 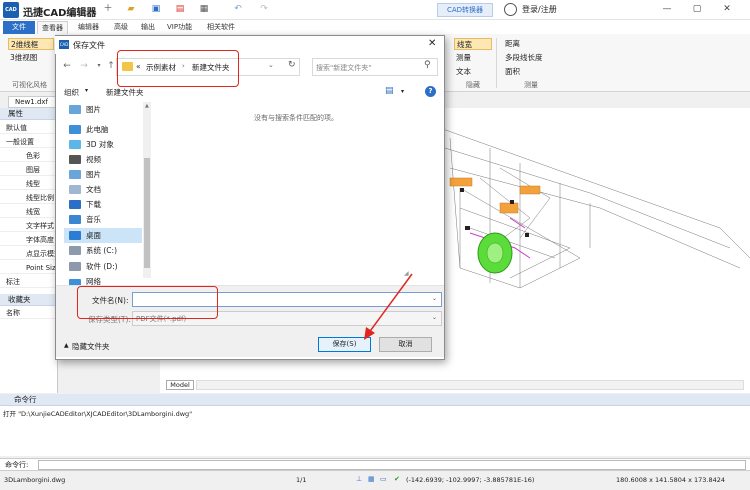 I want to click on group-measure-label: 测量, so click(x=531, y=85).